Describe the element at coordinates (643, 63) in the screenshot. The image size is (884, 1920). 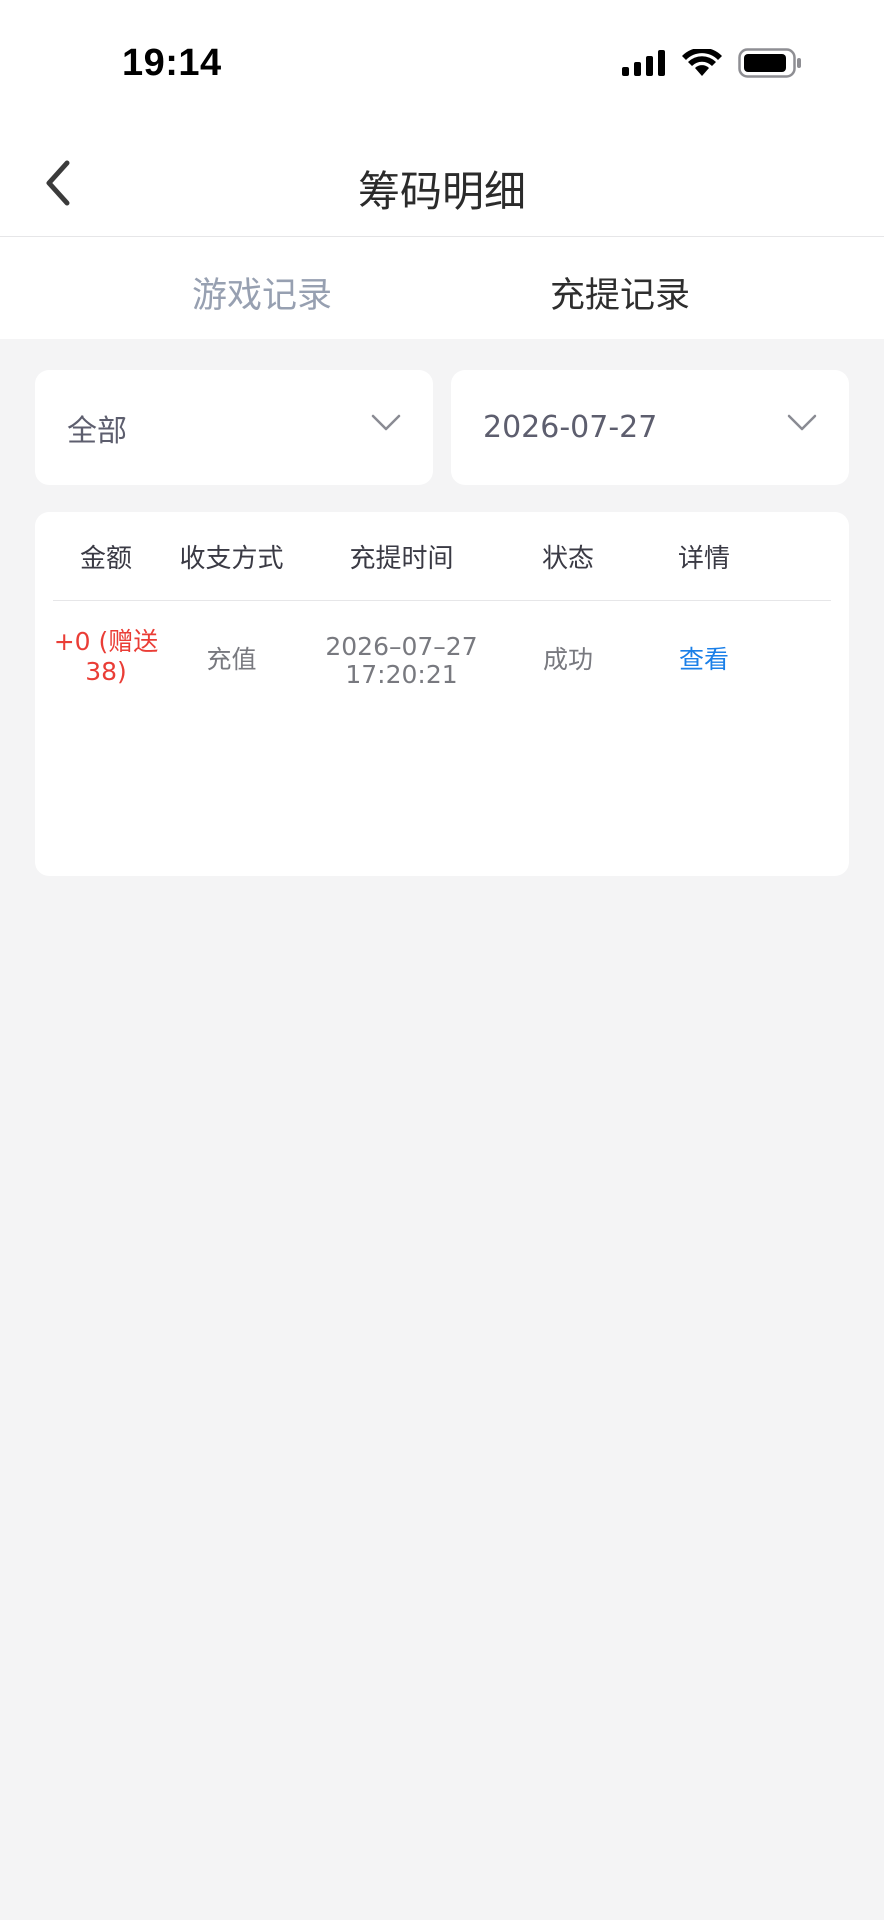
I see `signal-icon` at that location.